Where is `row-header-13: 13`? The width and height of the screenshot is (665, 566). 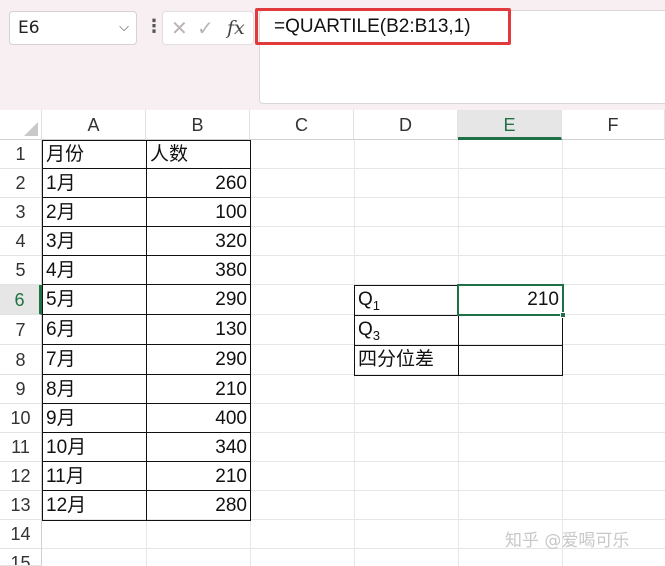 row-header-13: 13 is located at coordinates (21, 505).